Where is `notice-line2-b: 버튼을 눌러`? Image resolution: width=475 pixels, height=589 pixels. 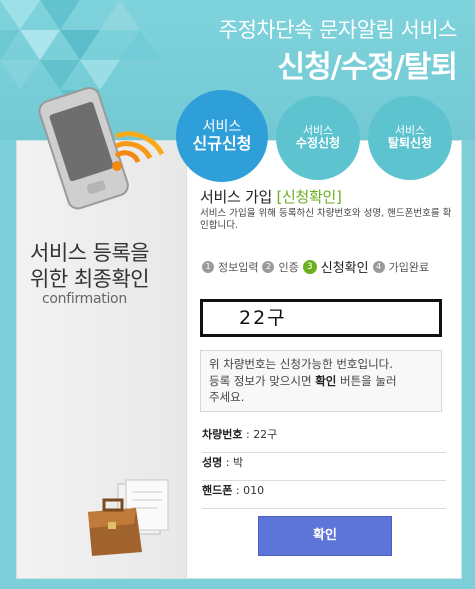 notice-line2-b: 버튼을 눌러 is located at coordinates (366, 380).